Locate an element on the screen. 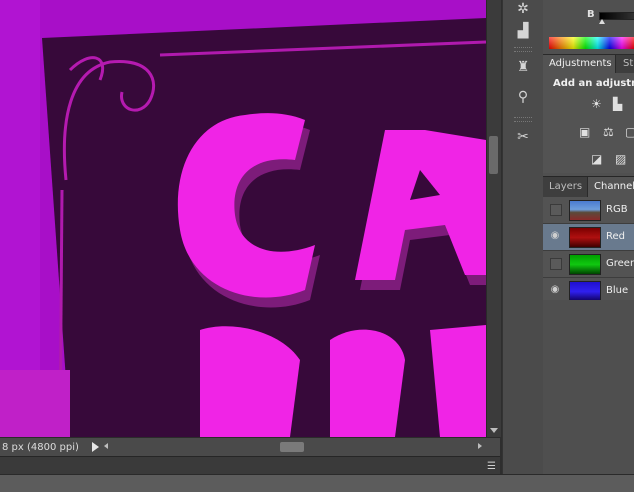 The height and width of the screenshot is (492, 634). slider-marker-icon is located at coordinates (602, 21).